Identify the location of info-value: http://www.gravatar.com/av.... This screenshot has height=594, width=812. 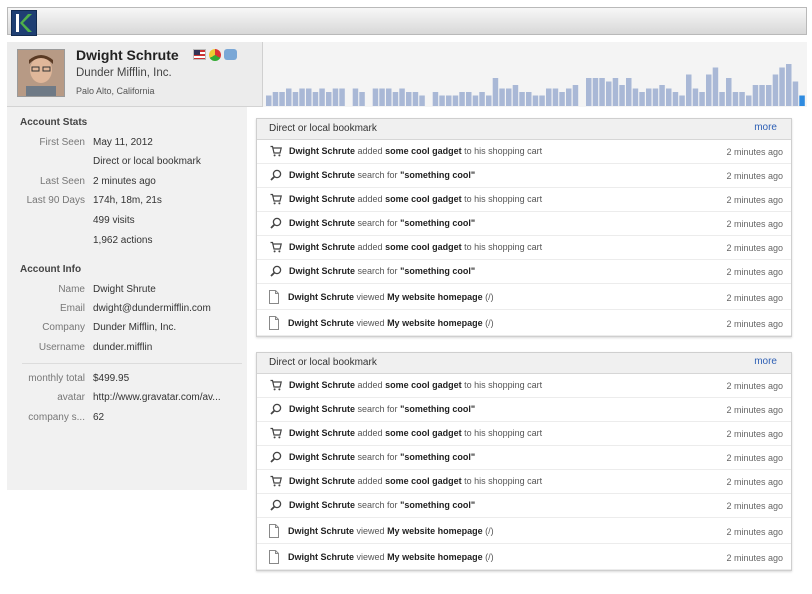
(157, 397).